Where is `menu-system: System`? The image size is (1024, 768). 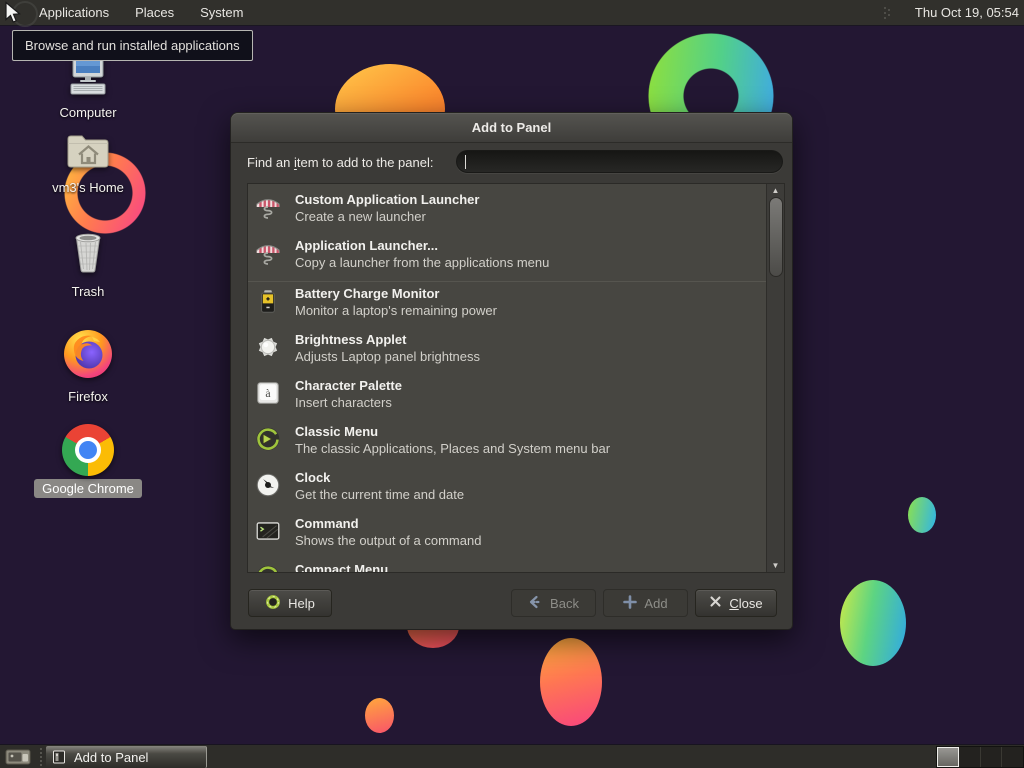 menu-system: System is located at coordinates (221, 12).